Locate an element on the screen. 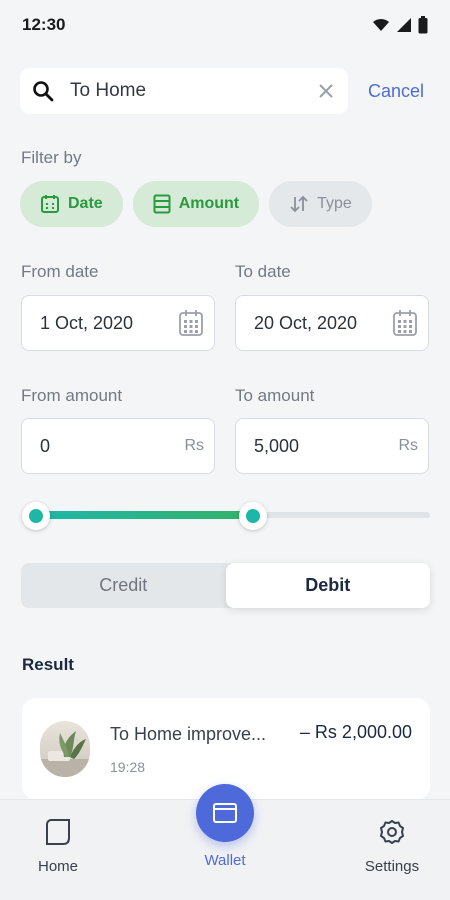 Image resolution: width=450 pixels, height=900 pixels. sort-icon is located at coordinates (299, 204).